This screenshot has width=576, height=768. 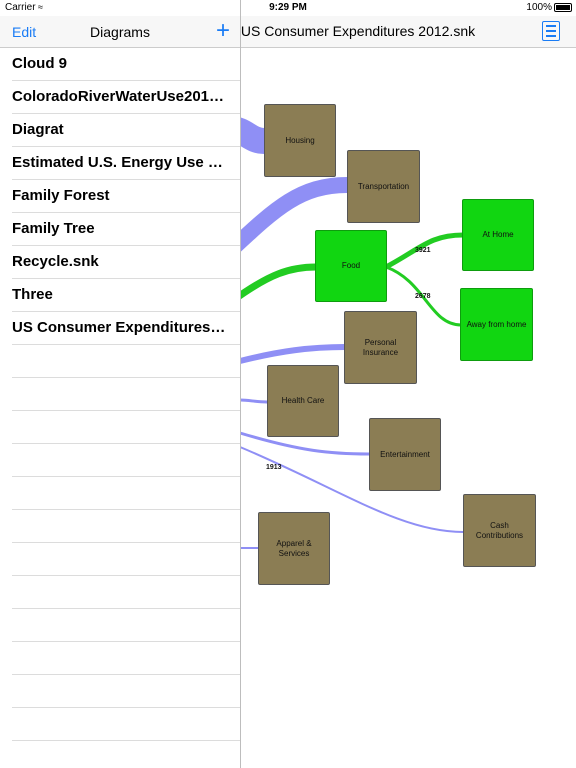 What do you see at coordinates (380, 347) in the screenshot?
I see `node-personal-insurance: Personal Insurance` at bounding box center [380, 347].